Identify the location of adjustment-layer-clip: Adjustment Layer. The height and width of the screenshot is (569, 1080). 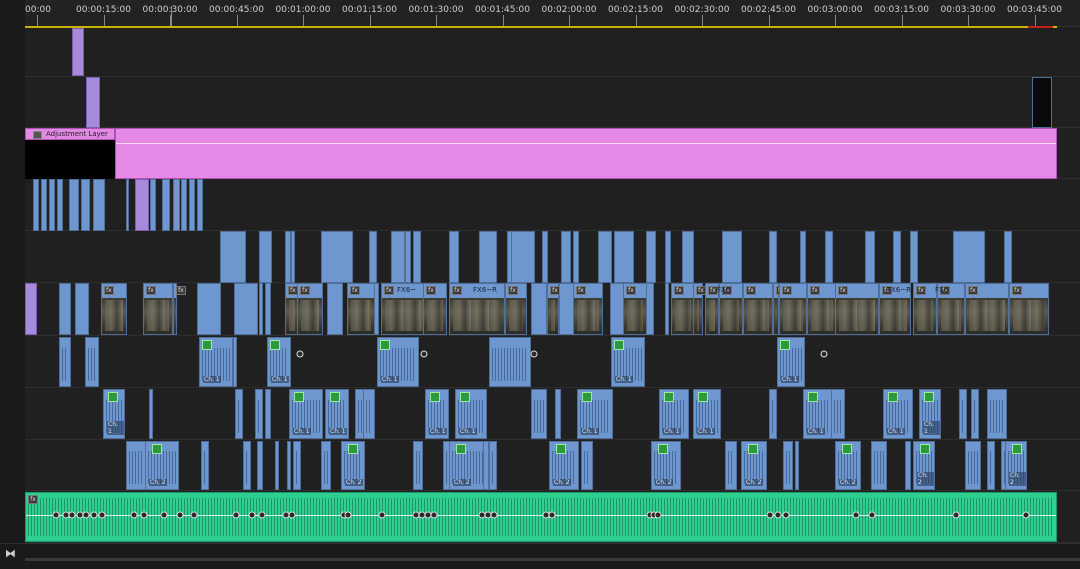
(541, 153).